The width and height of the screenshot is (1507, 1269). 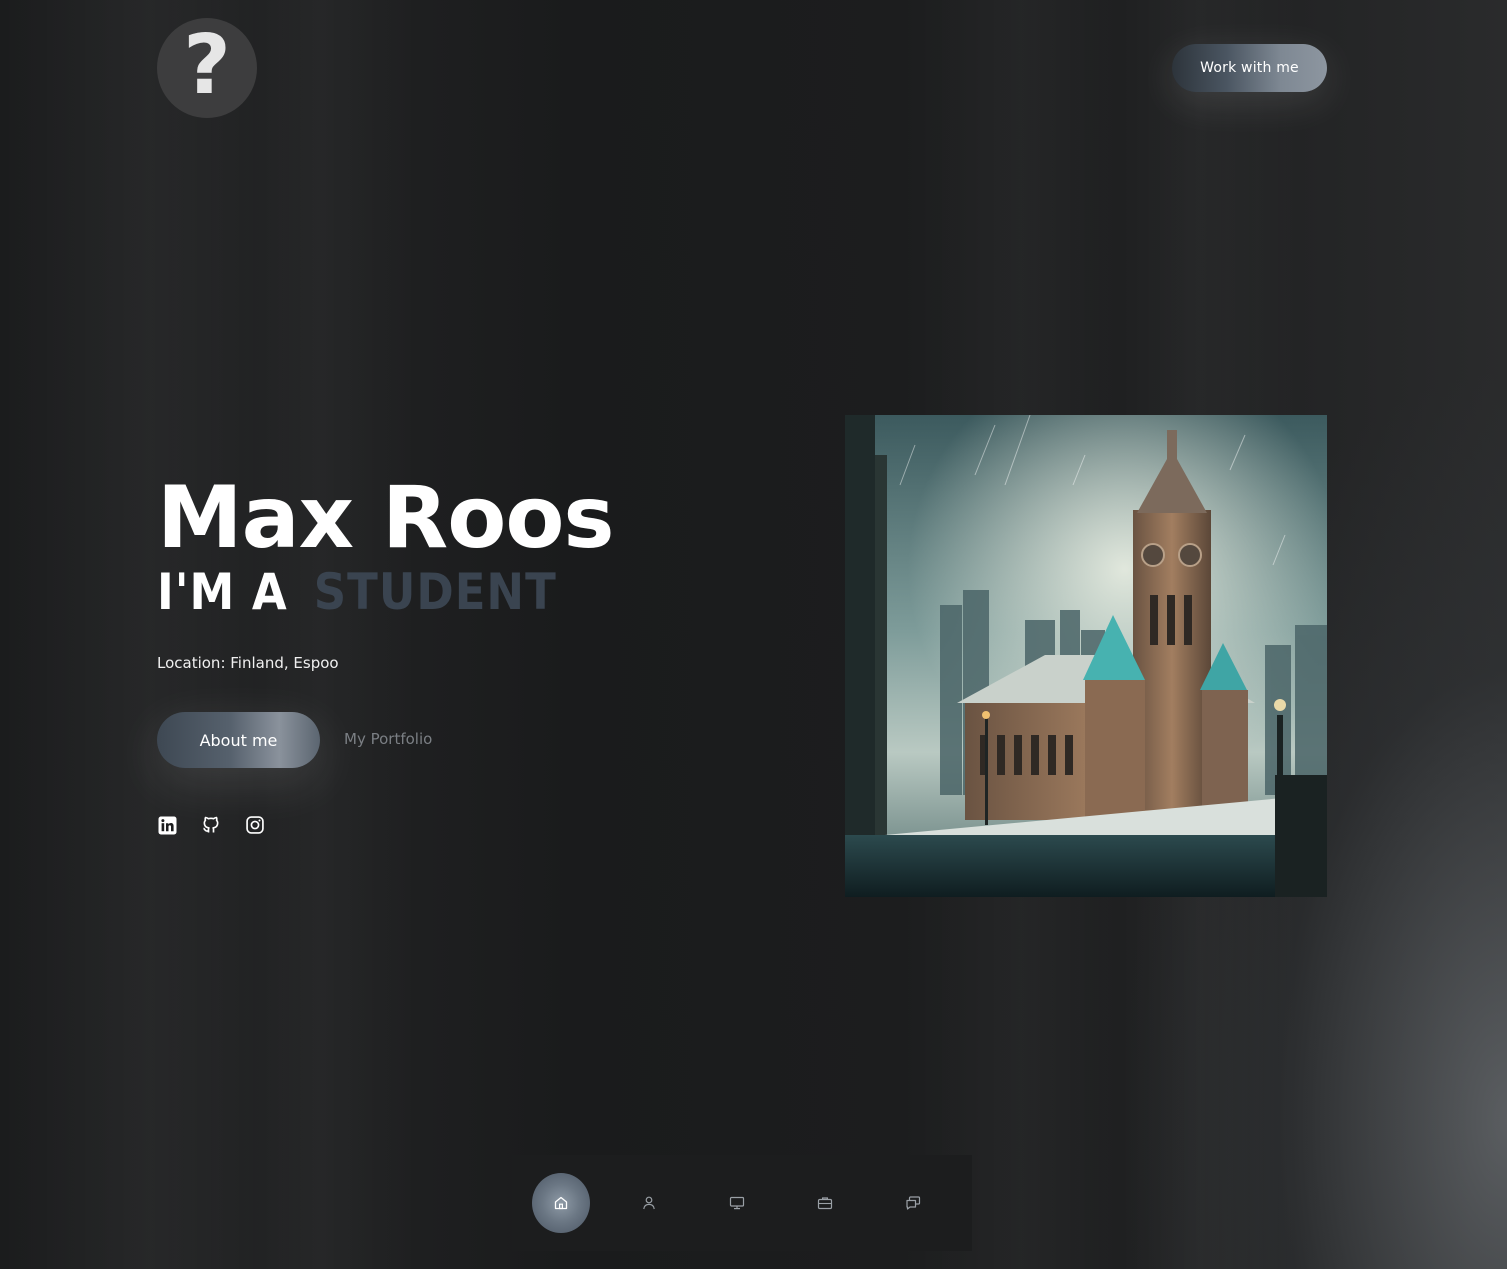 What do you see at coordinates (386, 518) in the screenshot?
I see `hero-name: Max Roos` at bounding box center [386, 518].